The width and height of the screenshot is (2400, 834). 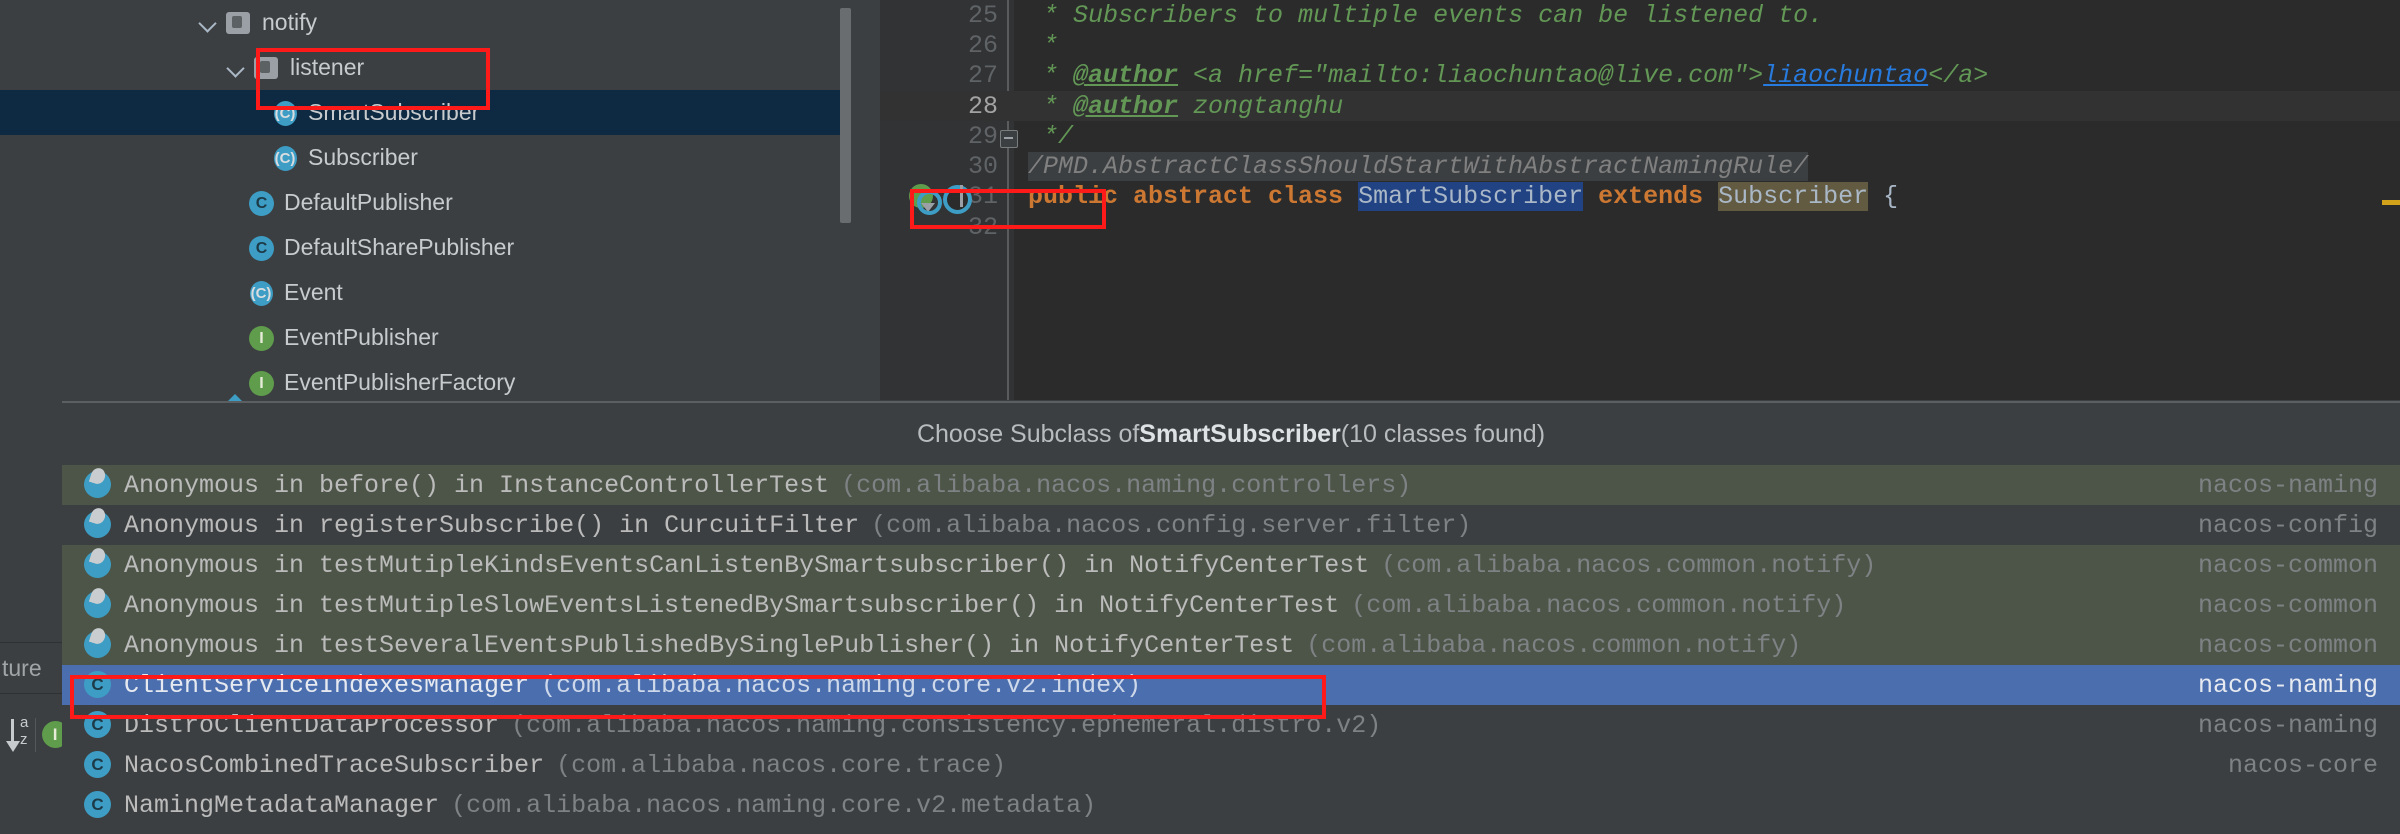 I want to click on toolbar-divider, so click(x=35, y=735).